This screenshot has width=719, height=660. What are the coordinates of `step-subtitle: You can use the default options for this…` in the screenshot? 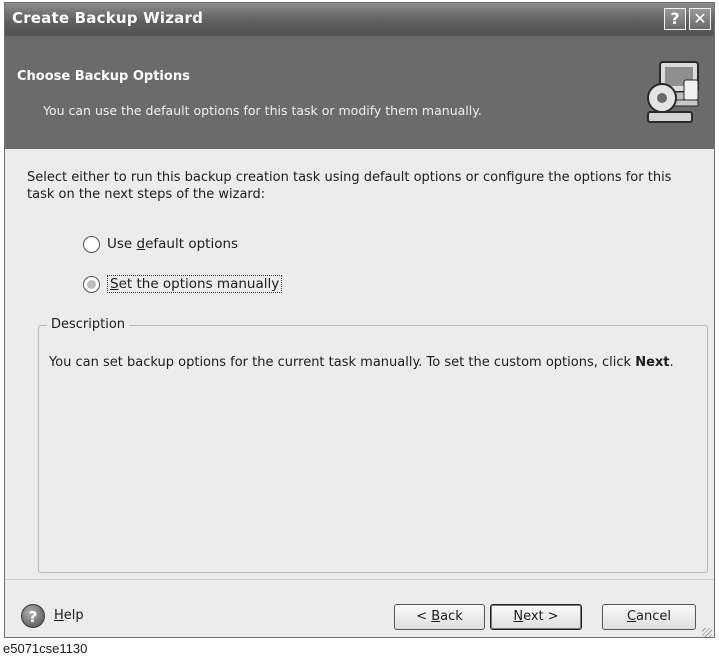 It's located at (262, 110).